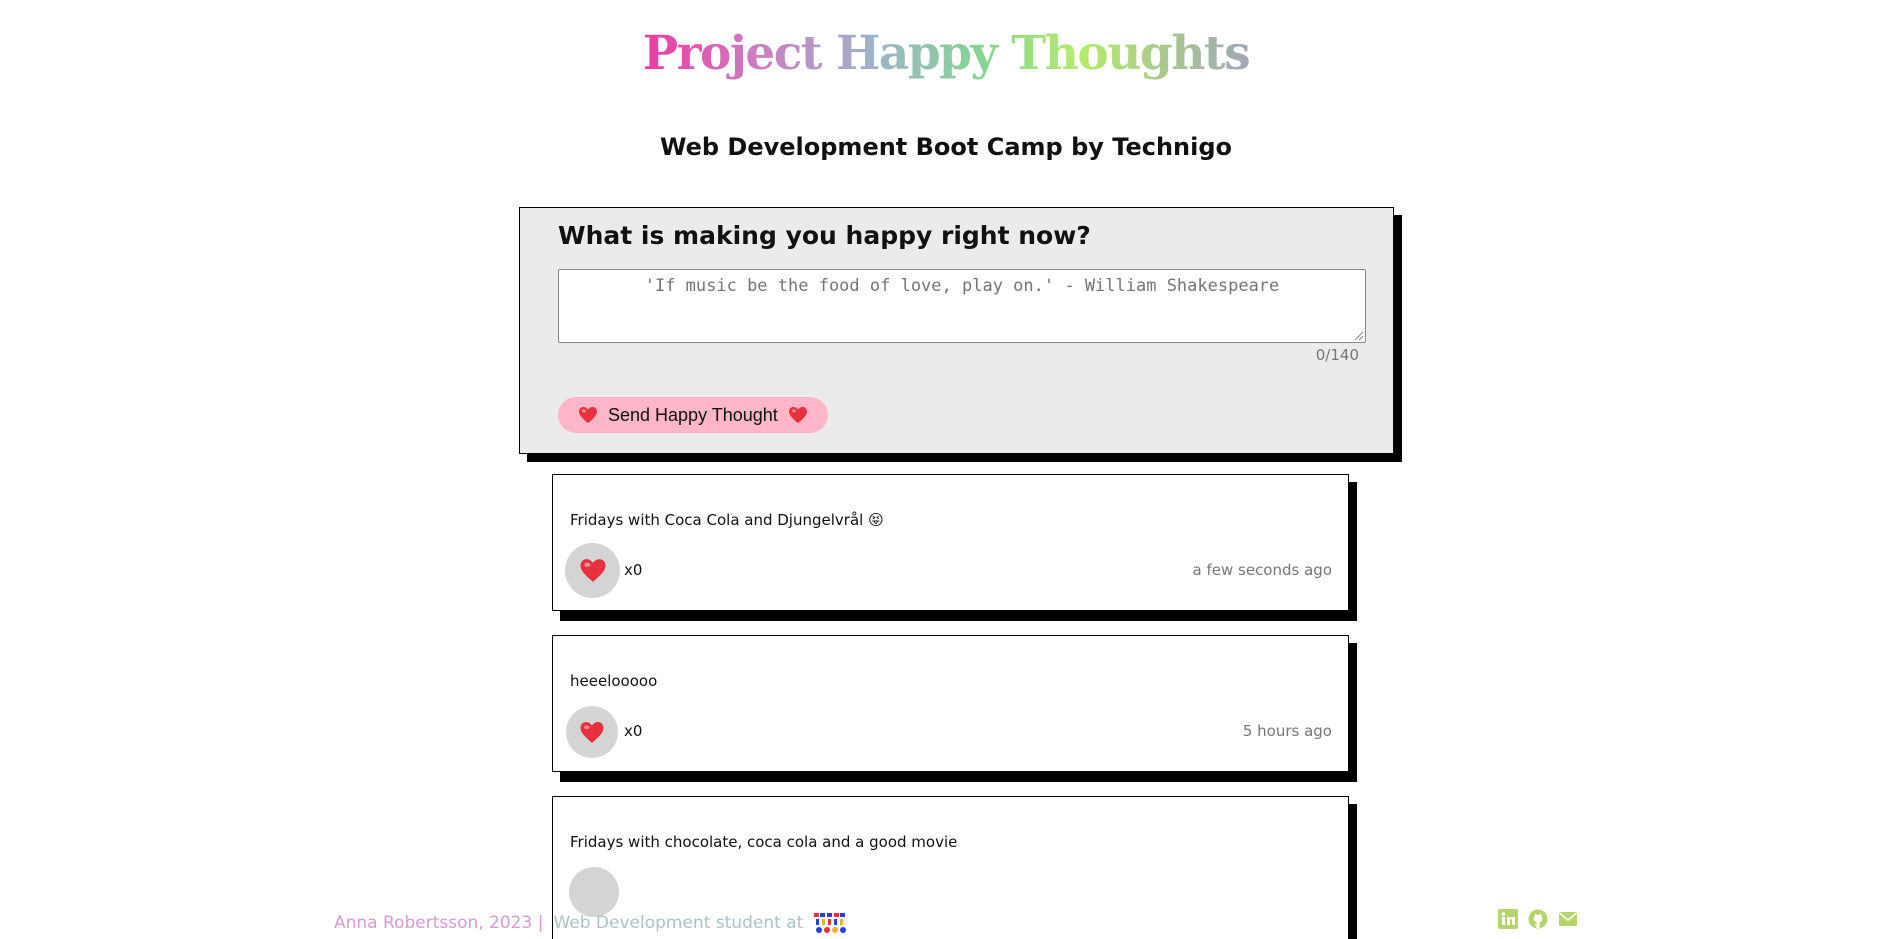 The height and width of the screenshot is (939, 1892). What do you see at coordinates (824, 235) in the screenshot?
I see `form-question: What is making you happy right now?` at bounding box center [824, 235].